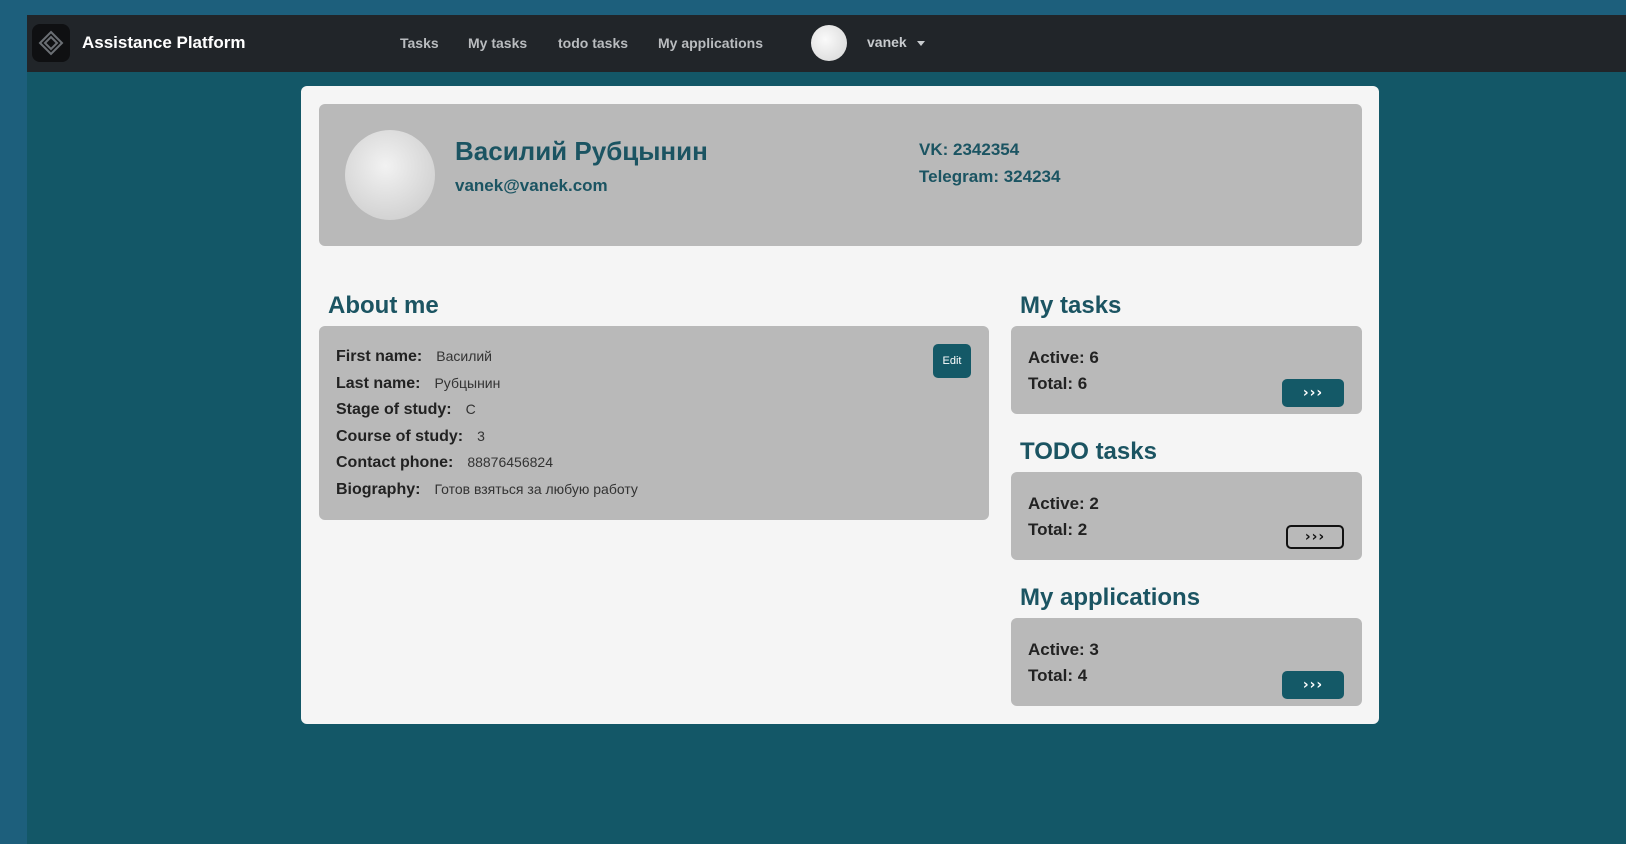 This screenshot has width=1626, height=844. Describe the element at coordinates (394, 409) in the screenshot. I see `about-label: Stage of study:` at that location.